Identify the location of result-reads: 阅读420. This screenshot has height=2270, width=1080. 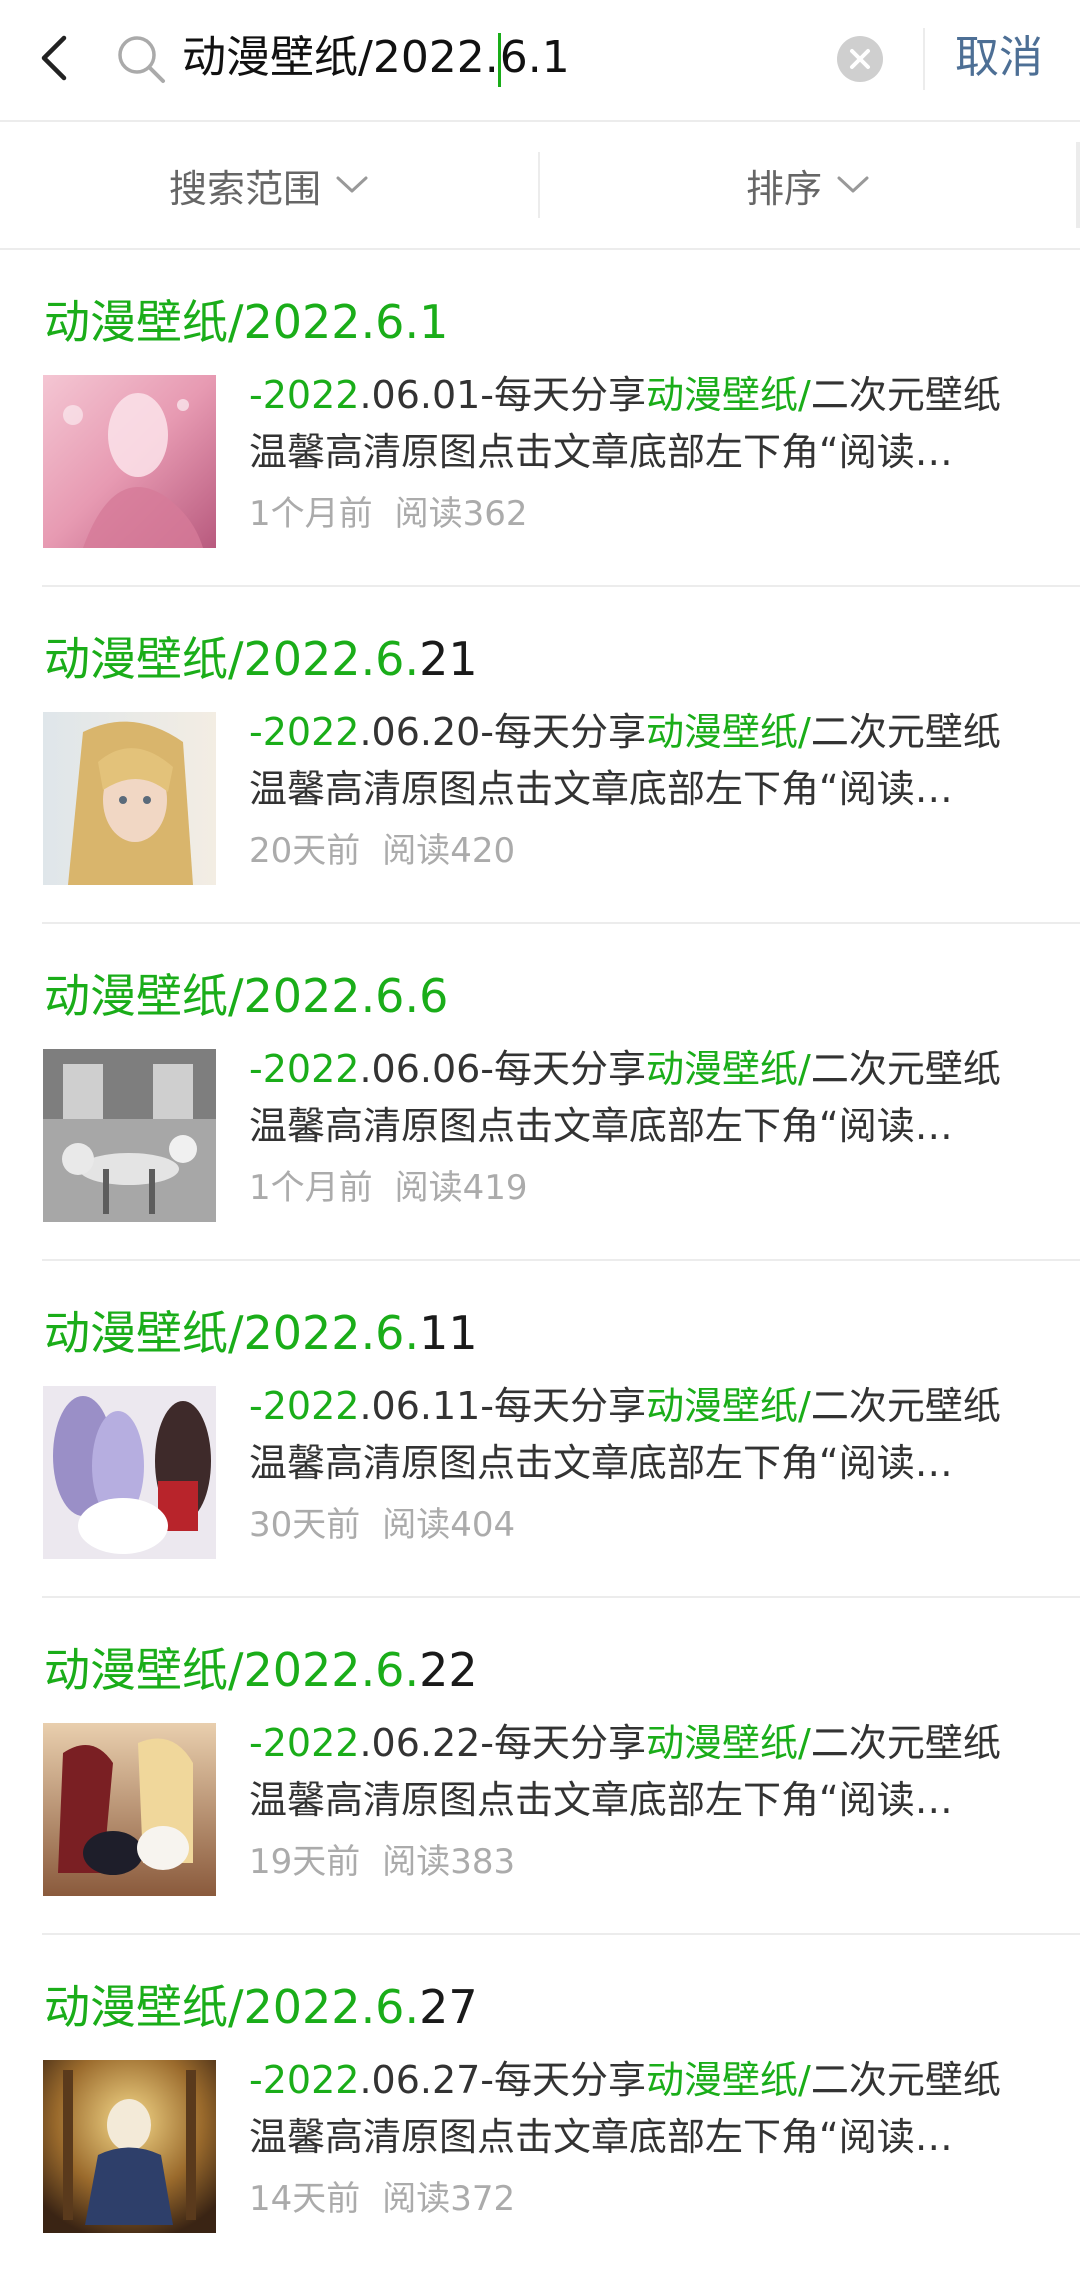
(449, 851).